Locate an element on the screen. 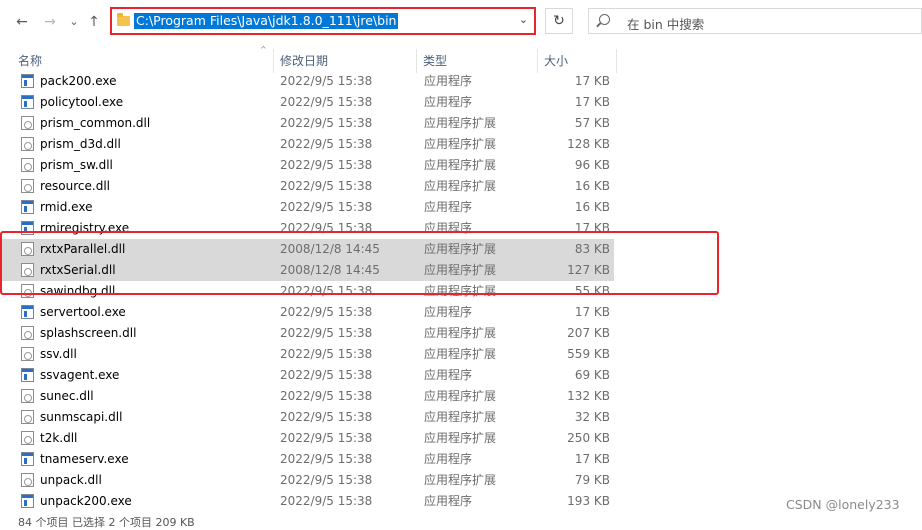  file-size: 128 KB is located at coordinates (588, 144).